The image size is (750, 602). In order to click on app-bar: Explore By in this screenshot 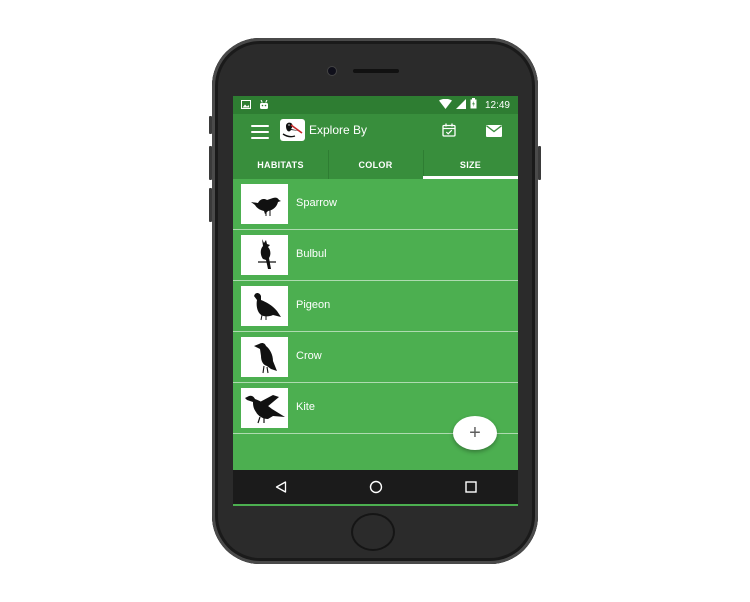, I will do `click(375, 132)`.